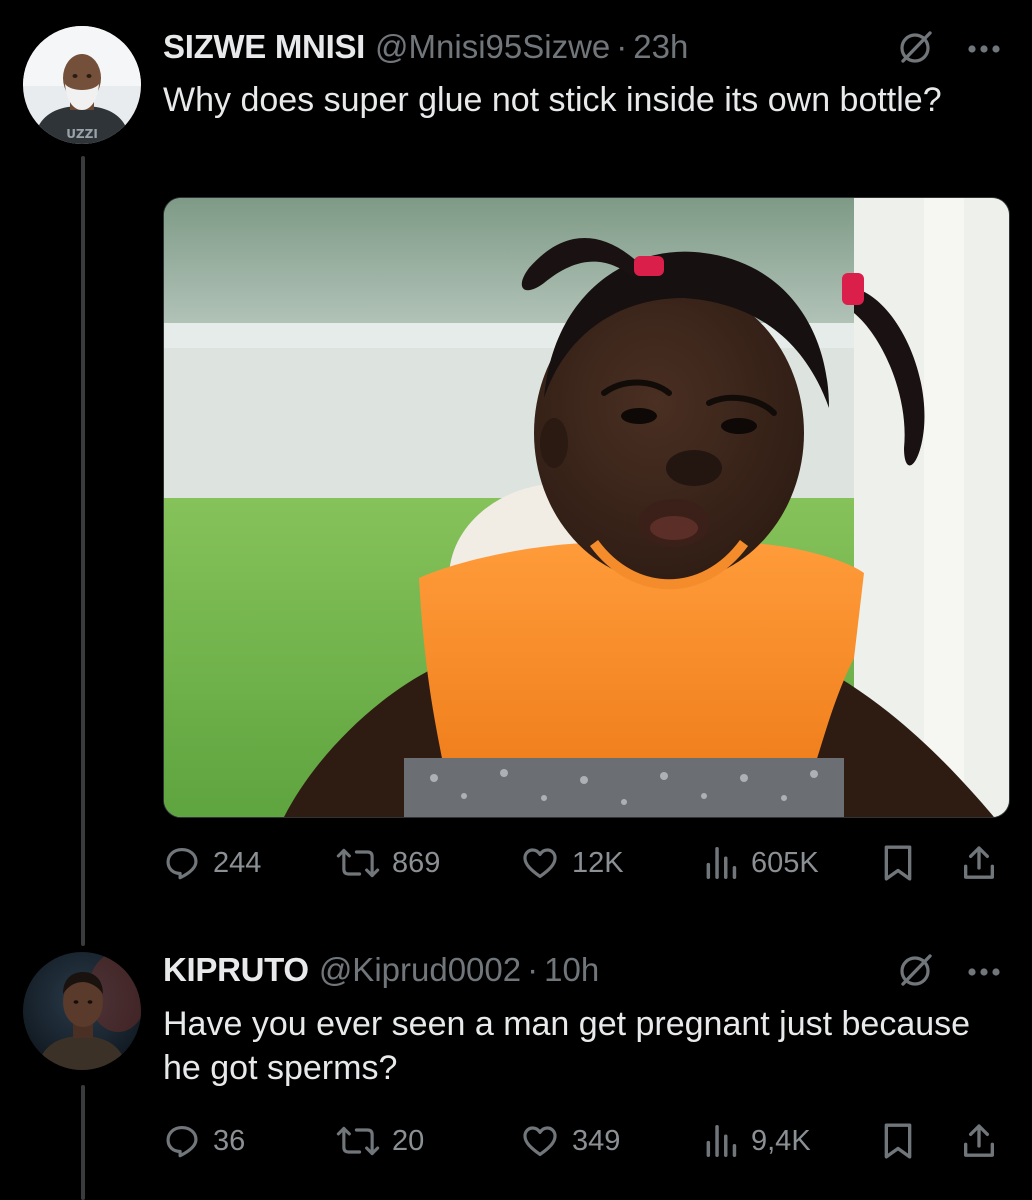 This screenshot has height=1200, width=1032. I want to click on tweet-actions: 244 869 12K 605K, so click(583, 863).